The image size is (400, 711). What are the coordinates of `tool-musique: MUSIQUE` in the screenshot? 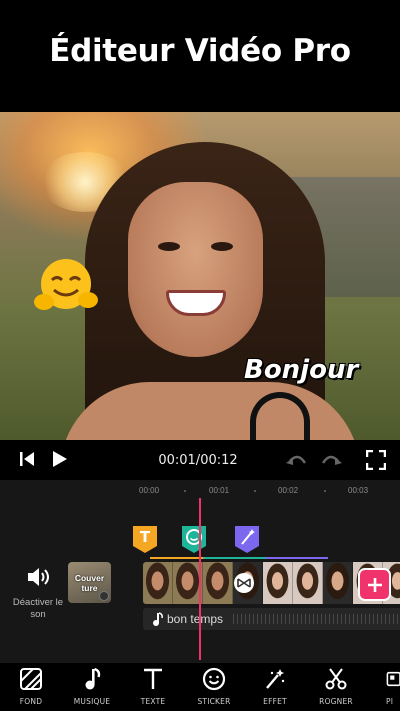 It's located at (92, 684).